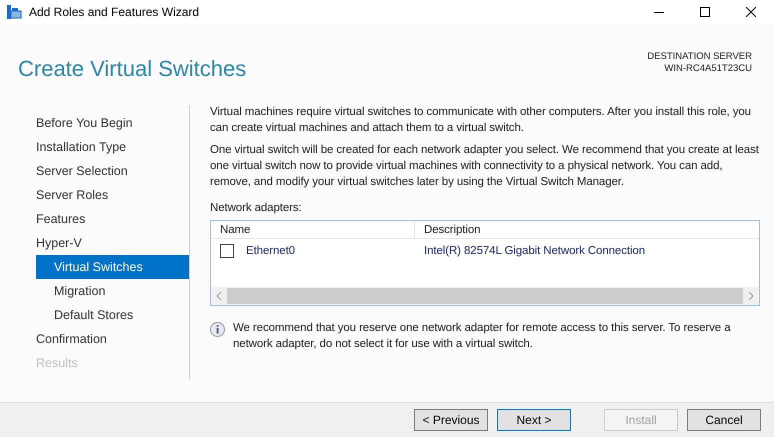 This screenshot has width=774, height=437. I want to click on wizard-icon, so click(14, 12).